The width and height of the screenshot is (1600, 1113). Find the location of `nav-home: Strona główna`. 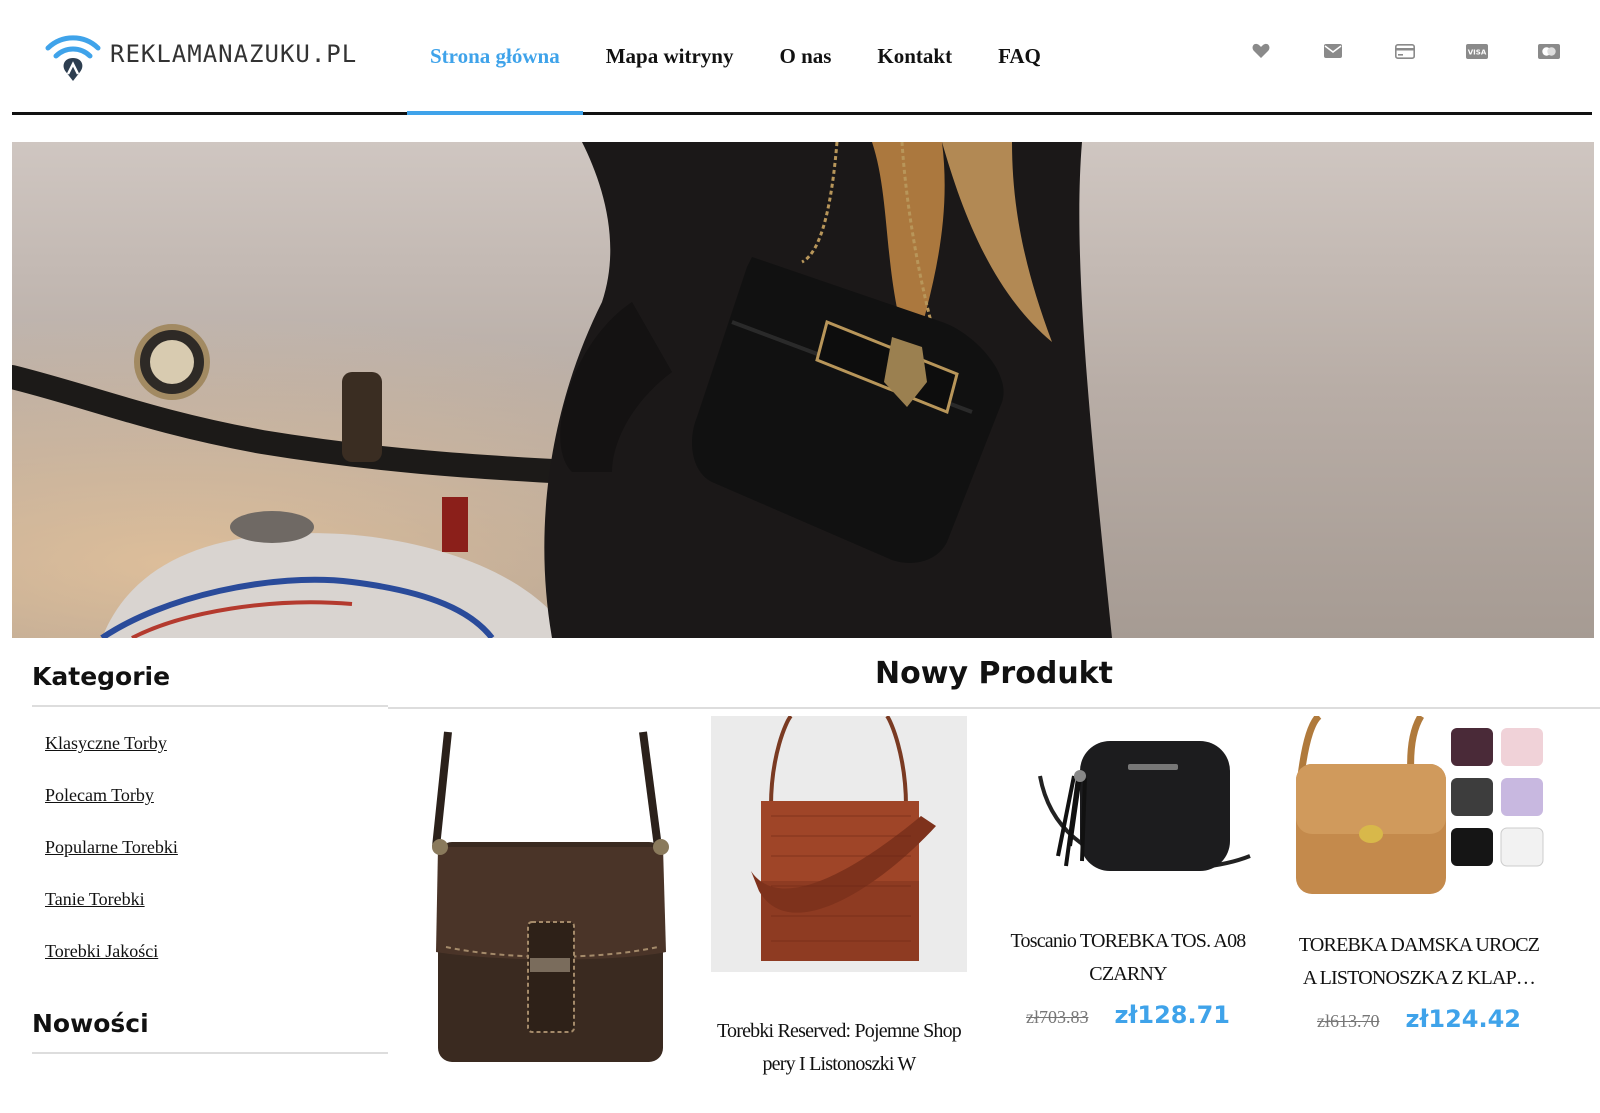

nav-home: Strona główna is located at coordinates (495, 57).